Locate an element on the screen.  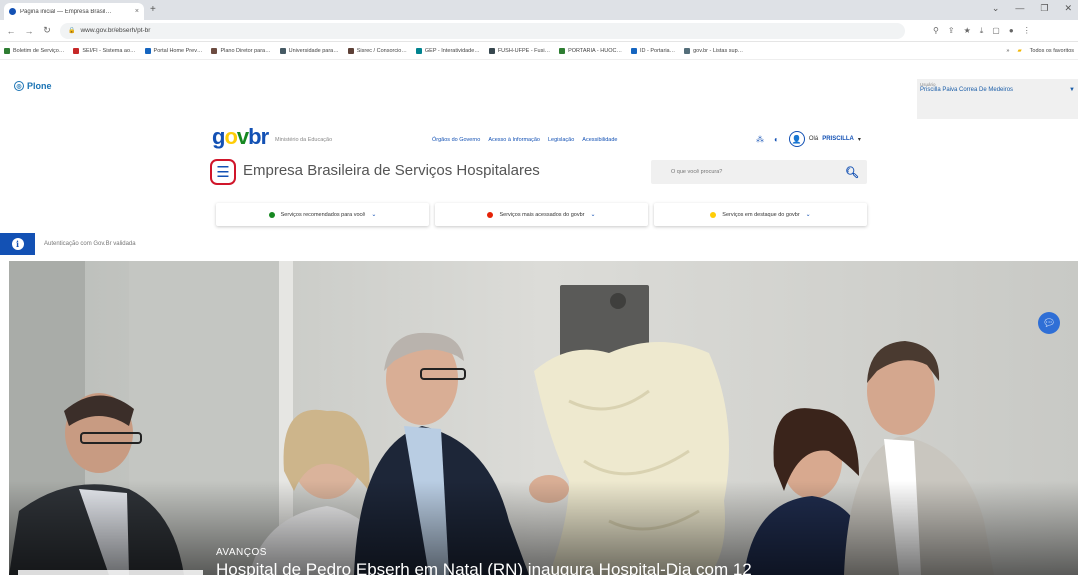
header-icons: ⁂ ◐ 👤 Olá PRISCILLA ▾ is located at coordinates (808, 139).